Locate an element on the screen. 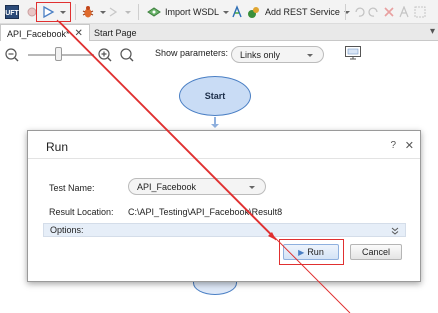  test-name-select: API_Facebook is located at coordinates (197, 186).